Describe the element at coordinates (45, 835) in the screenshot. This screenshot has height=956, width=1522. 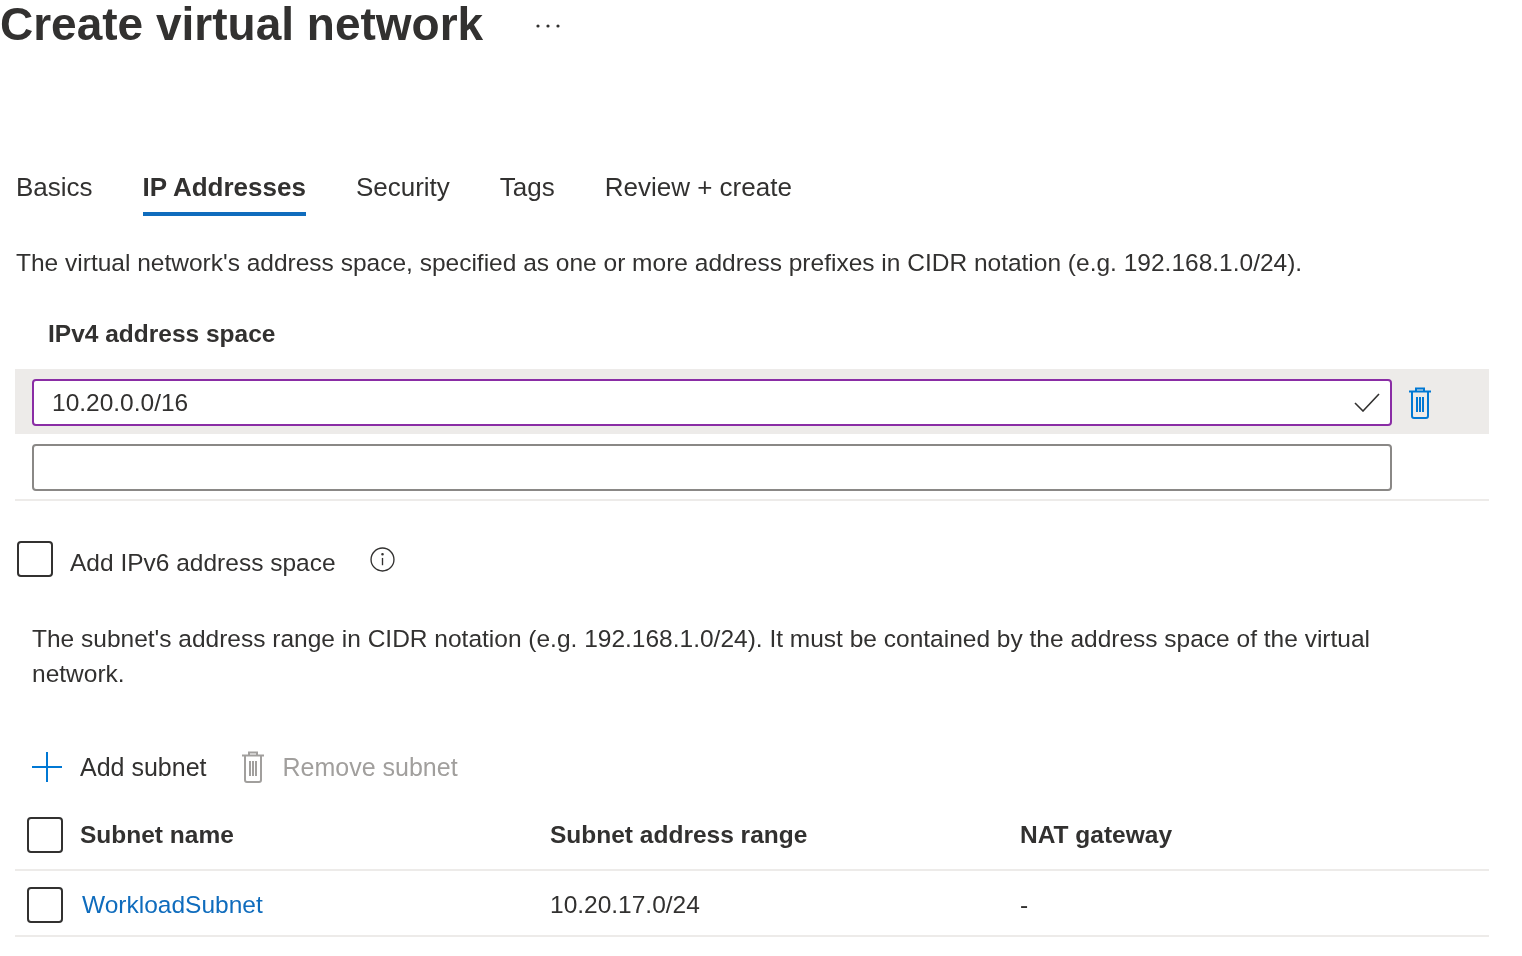
I see `select-all-checkbox` at that location.